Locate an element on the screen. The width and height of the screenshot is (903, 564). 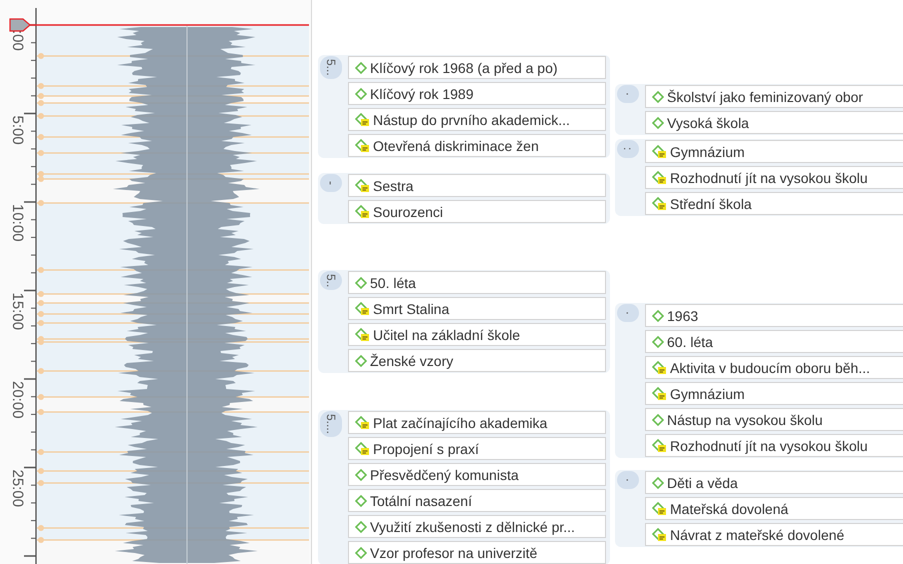
code-label: Otevřená diskriminace žen is located at coordinates (456, 146).